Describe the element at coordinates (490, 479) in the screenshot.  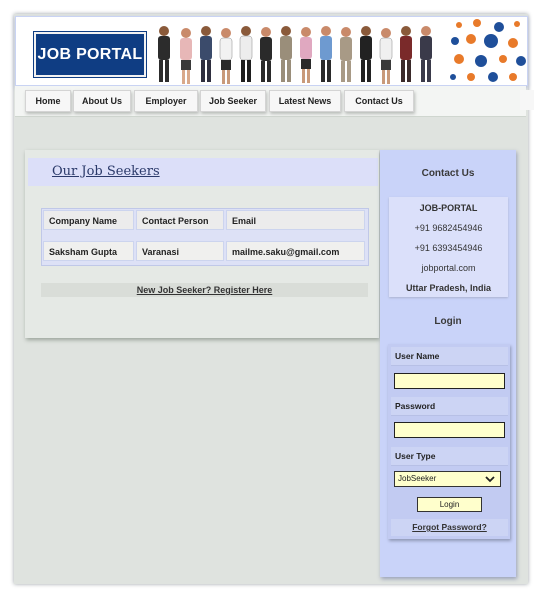
I see `chevron-down-icon` at that location.